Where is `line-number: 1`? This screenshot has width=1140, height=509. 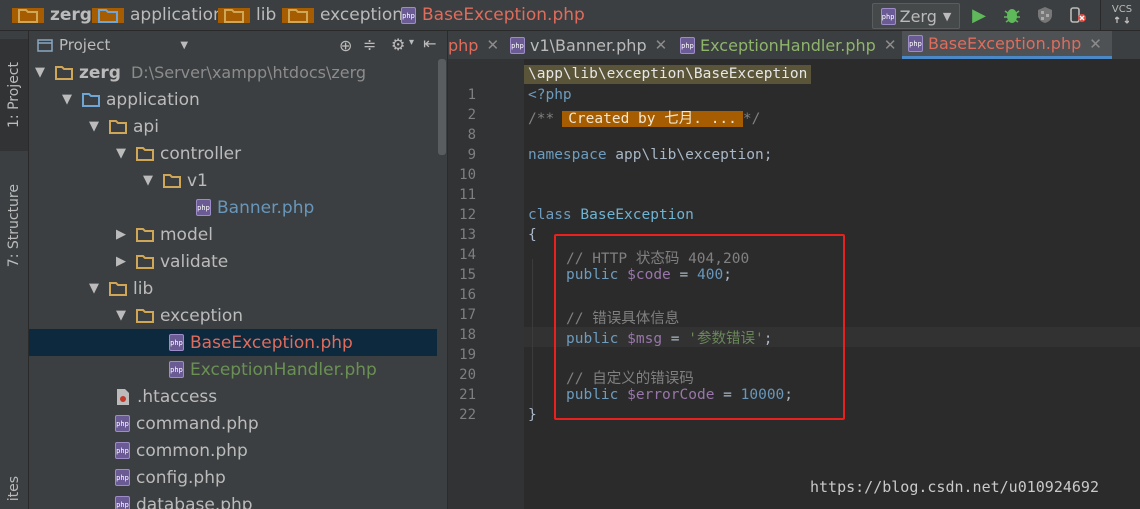 line-number: 1 is located at coordinates (471, 95).